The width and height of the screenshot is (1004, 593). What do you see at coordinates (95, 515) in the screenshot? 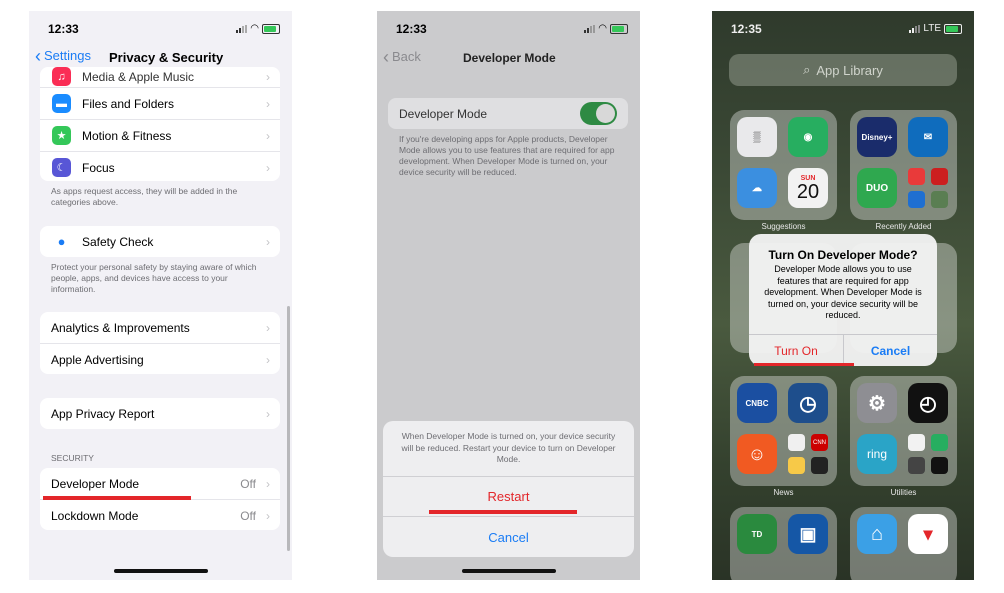
I see `settings-row-label: Lockdown Mode` at bounding box center [95, 515].